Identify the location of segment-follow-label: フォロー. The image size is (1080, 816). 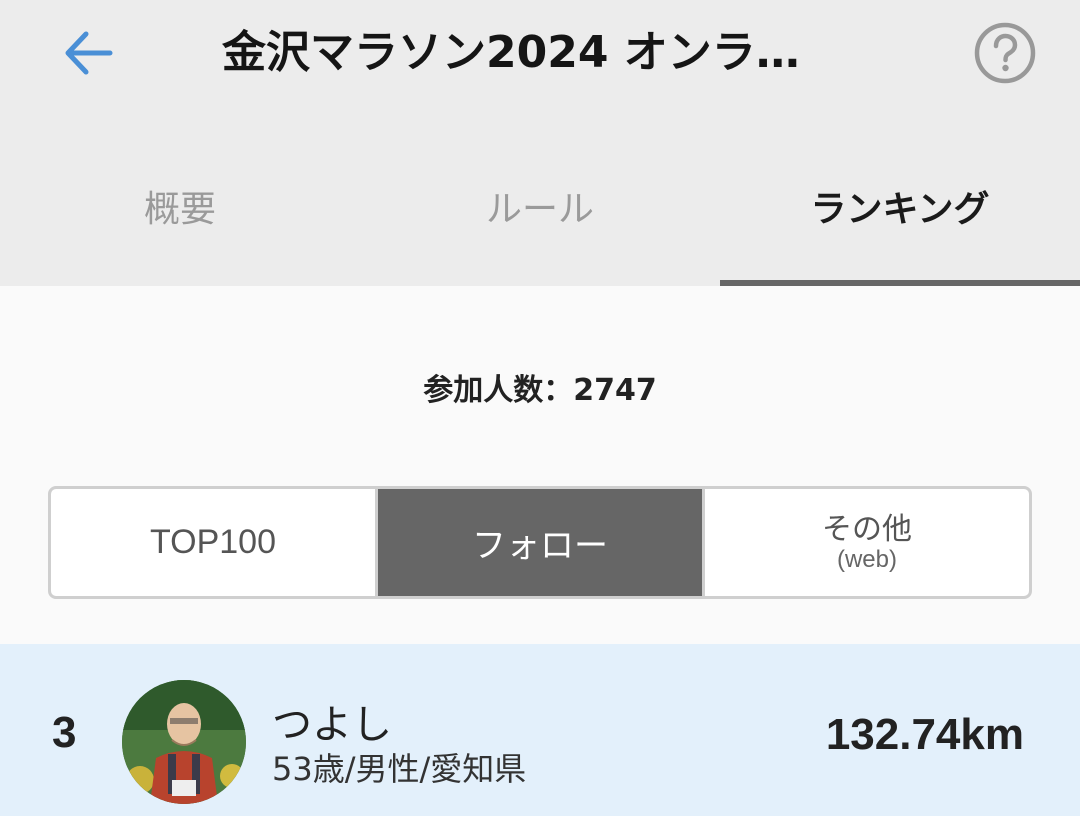
(540, 546).